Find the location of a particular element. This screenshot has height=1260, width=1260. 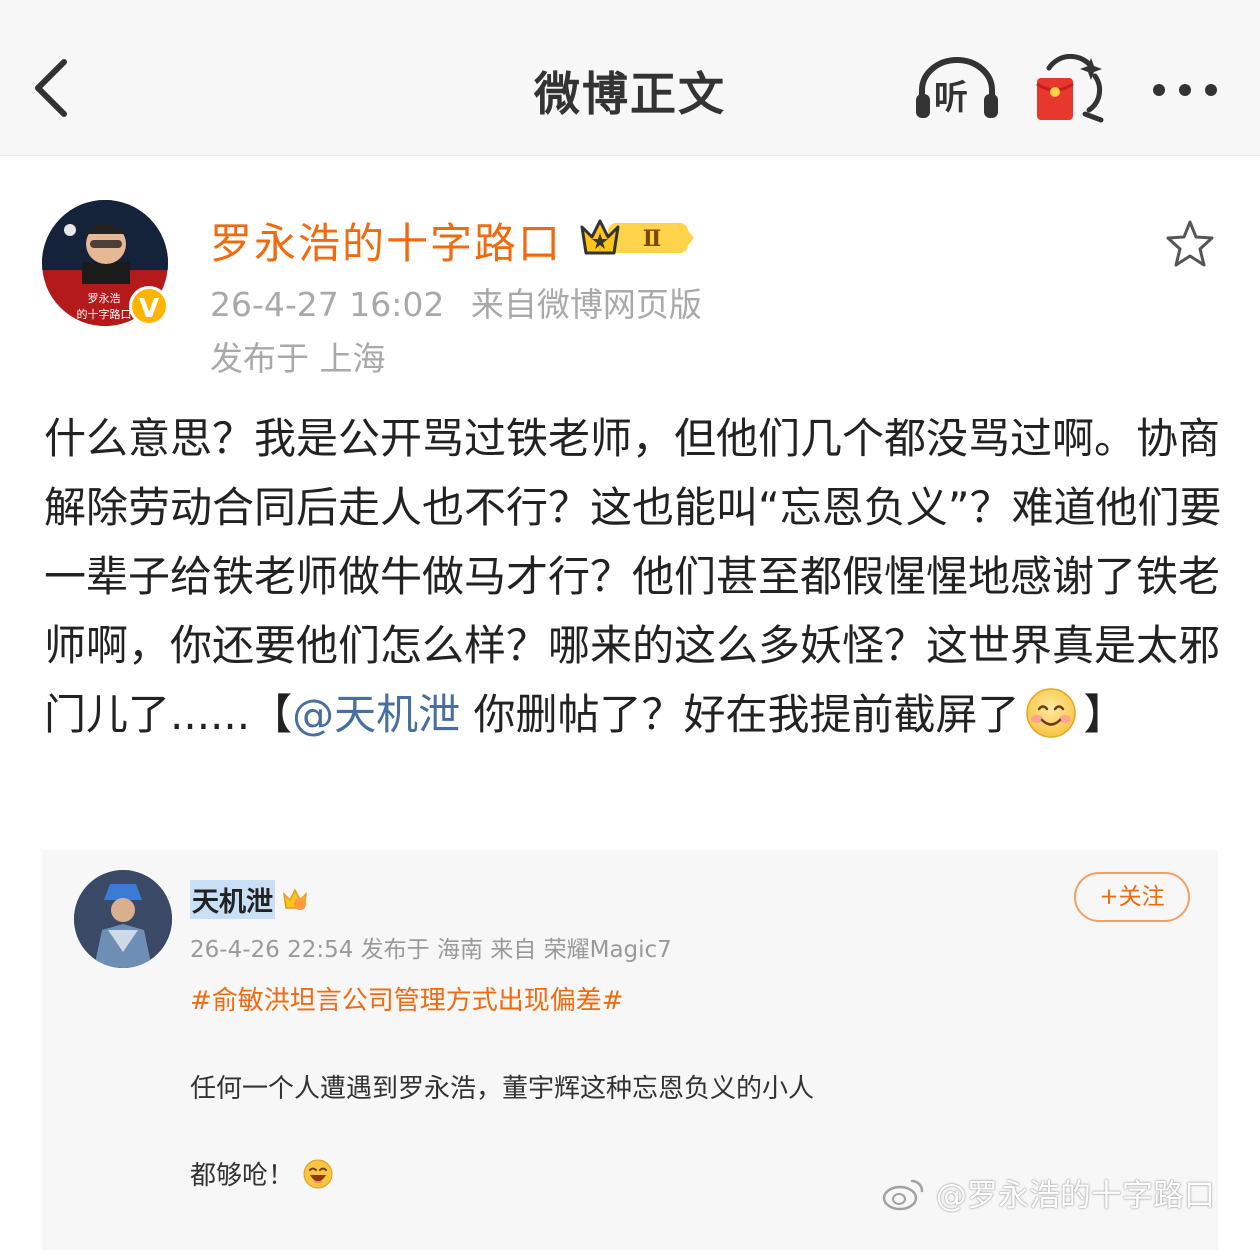

smile-emoji-icon is located at coordinates (1051, 713).